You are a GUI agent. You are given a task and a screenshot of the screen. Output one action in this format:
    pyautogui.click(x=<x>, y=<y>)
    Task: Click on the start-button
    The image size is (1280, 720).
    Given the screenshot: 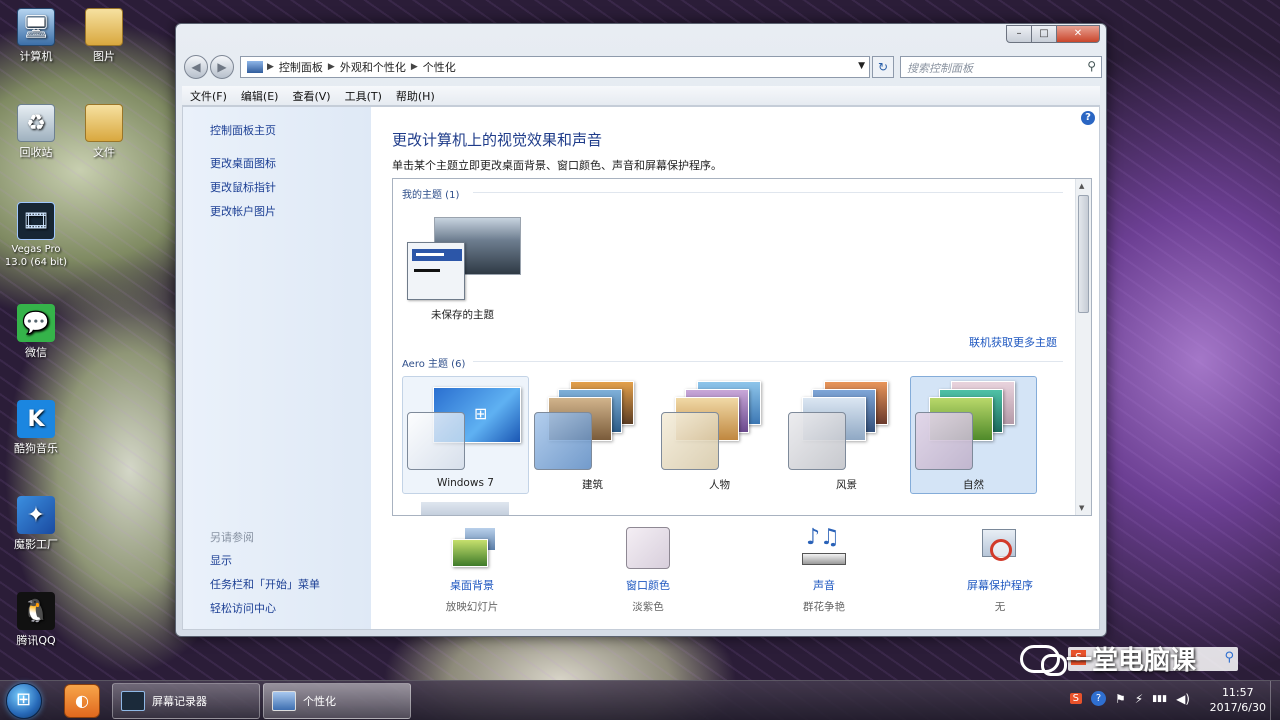 What is the action you would take?
    pyautogui.click(x=24, y=701)
    